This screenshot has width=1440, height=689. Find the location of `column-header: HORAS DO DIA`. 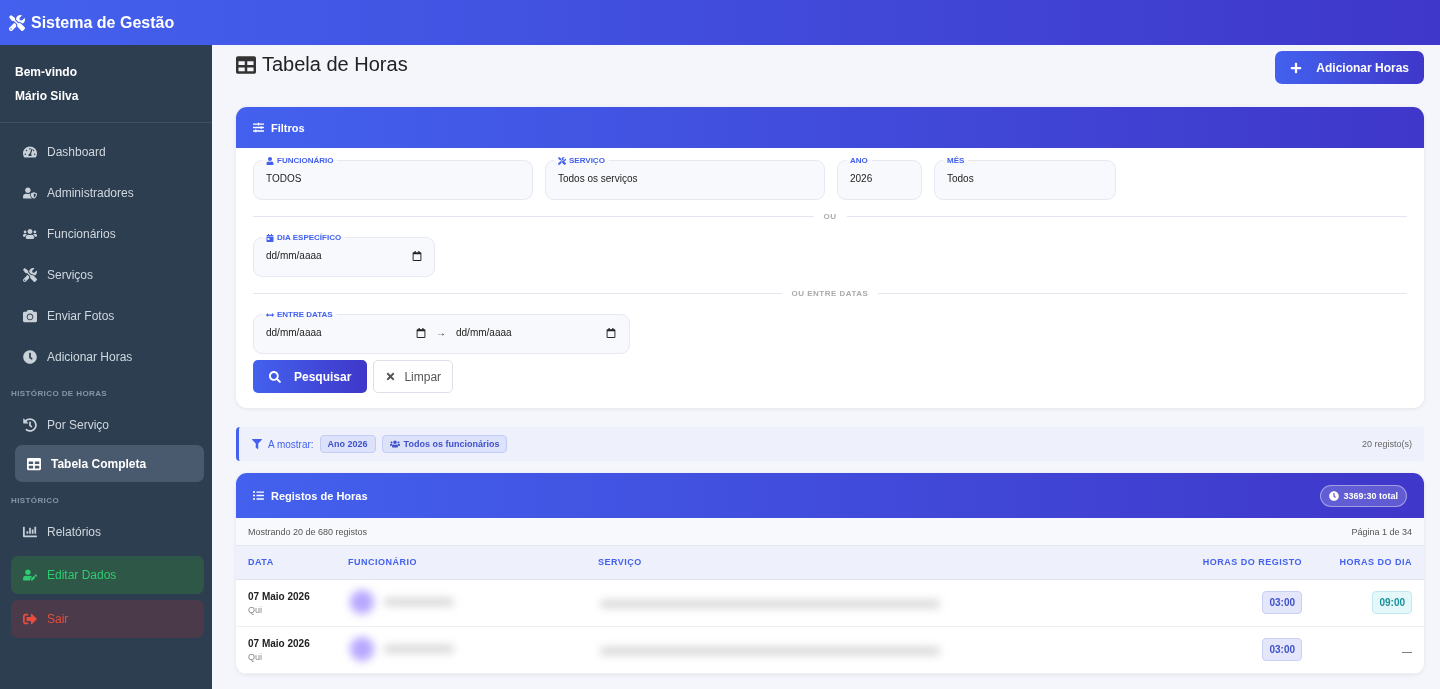

column-header: HORAS DO DIA is located at coordinates (1369, 562).